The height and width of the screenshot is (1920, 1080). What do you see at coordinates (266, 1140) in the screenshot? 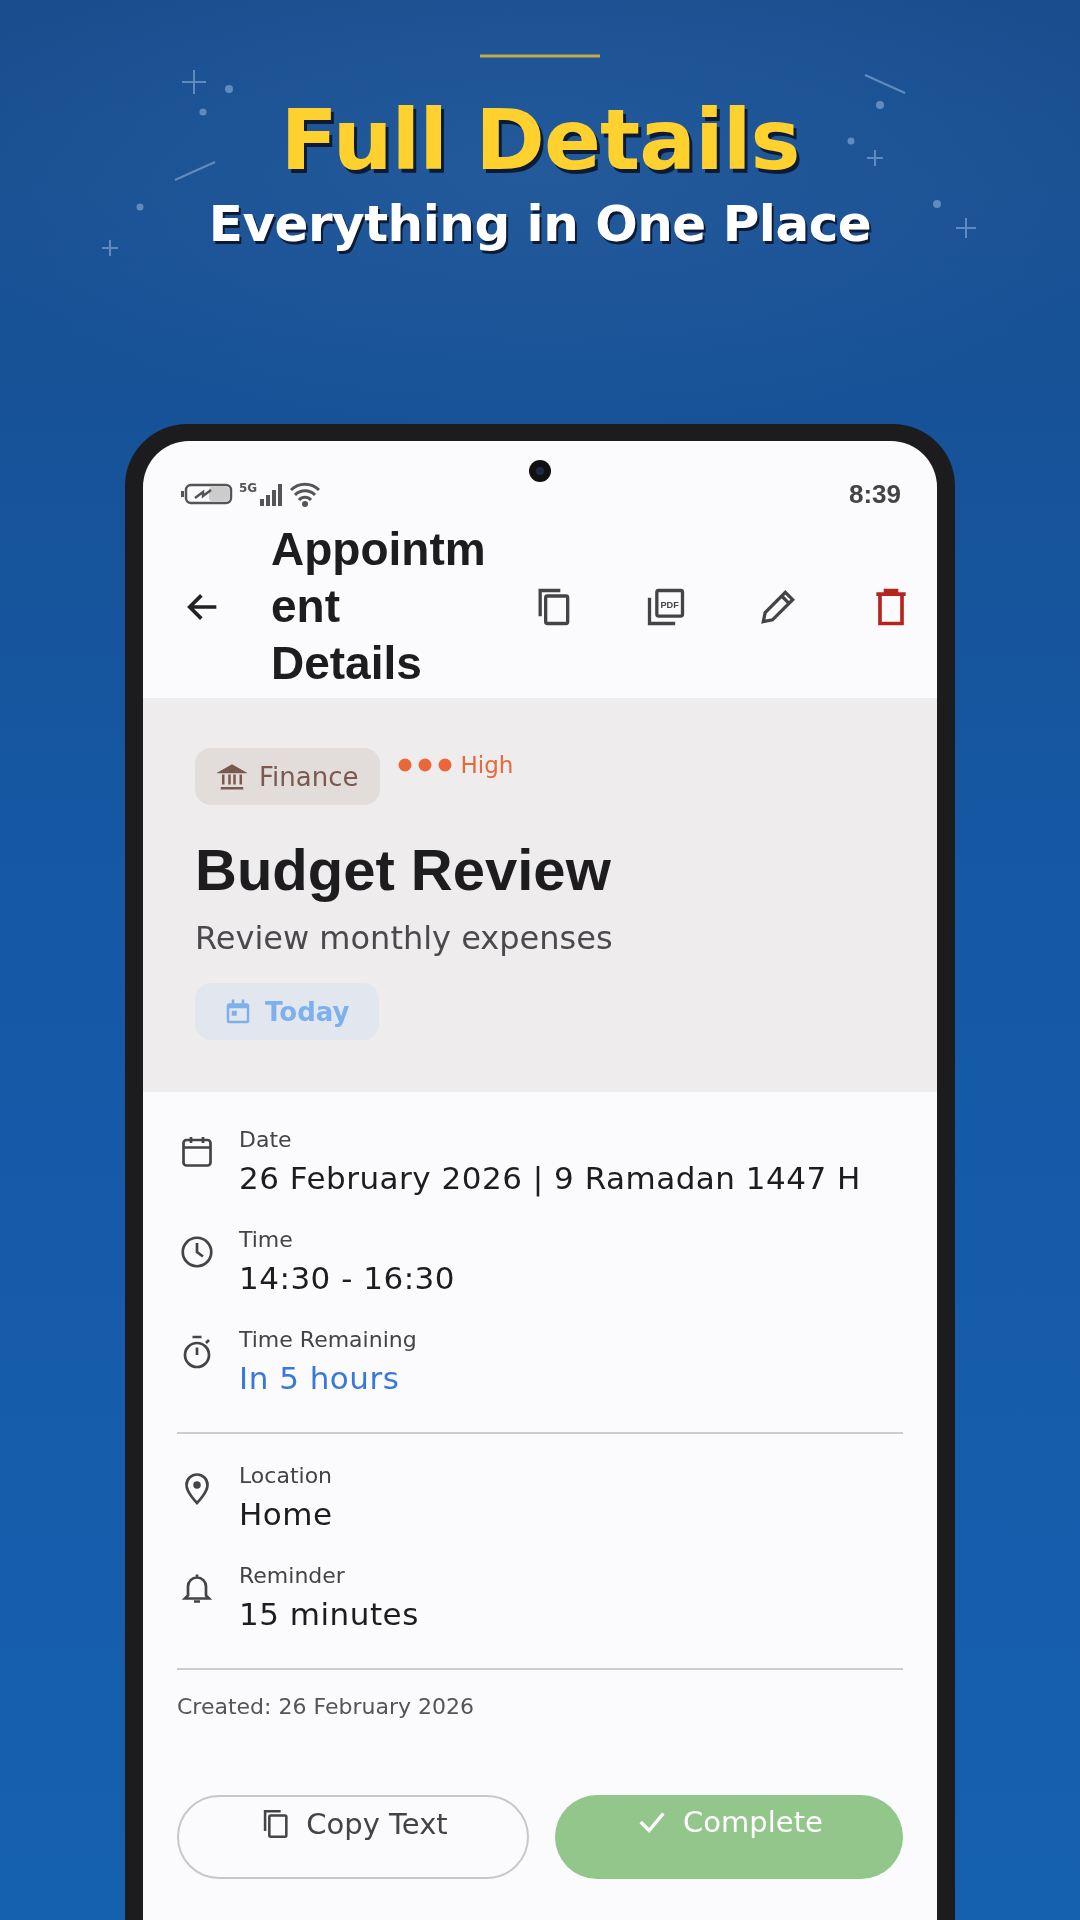
I see `detail-label: Date` at bounding box center [266, 1140].